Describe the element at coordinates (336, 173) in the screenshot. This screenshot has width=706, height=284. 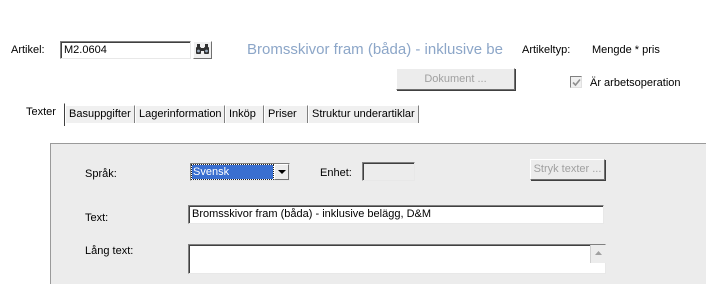
I see `enhet-label: Enhet:` at that location.